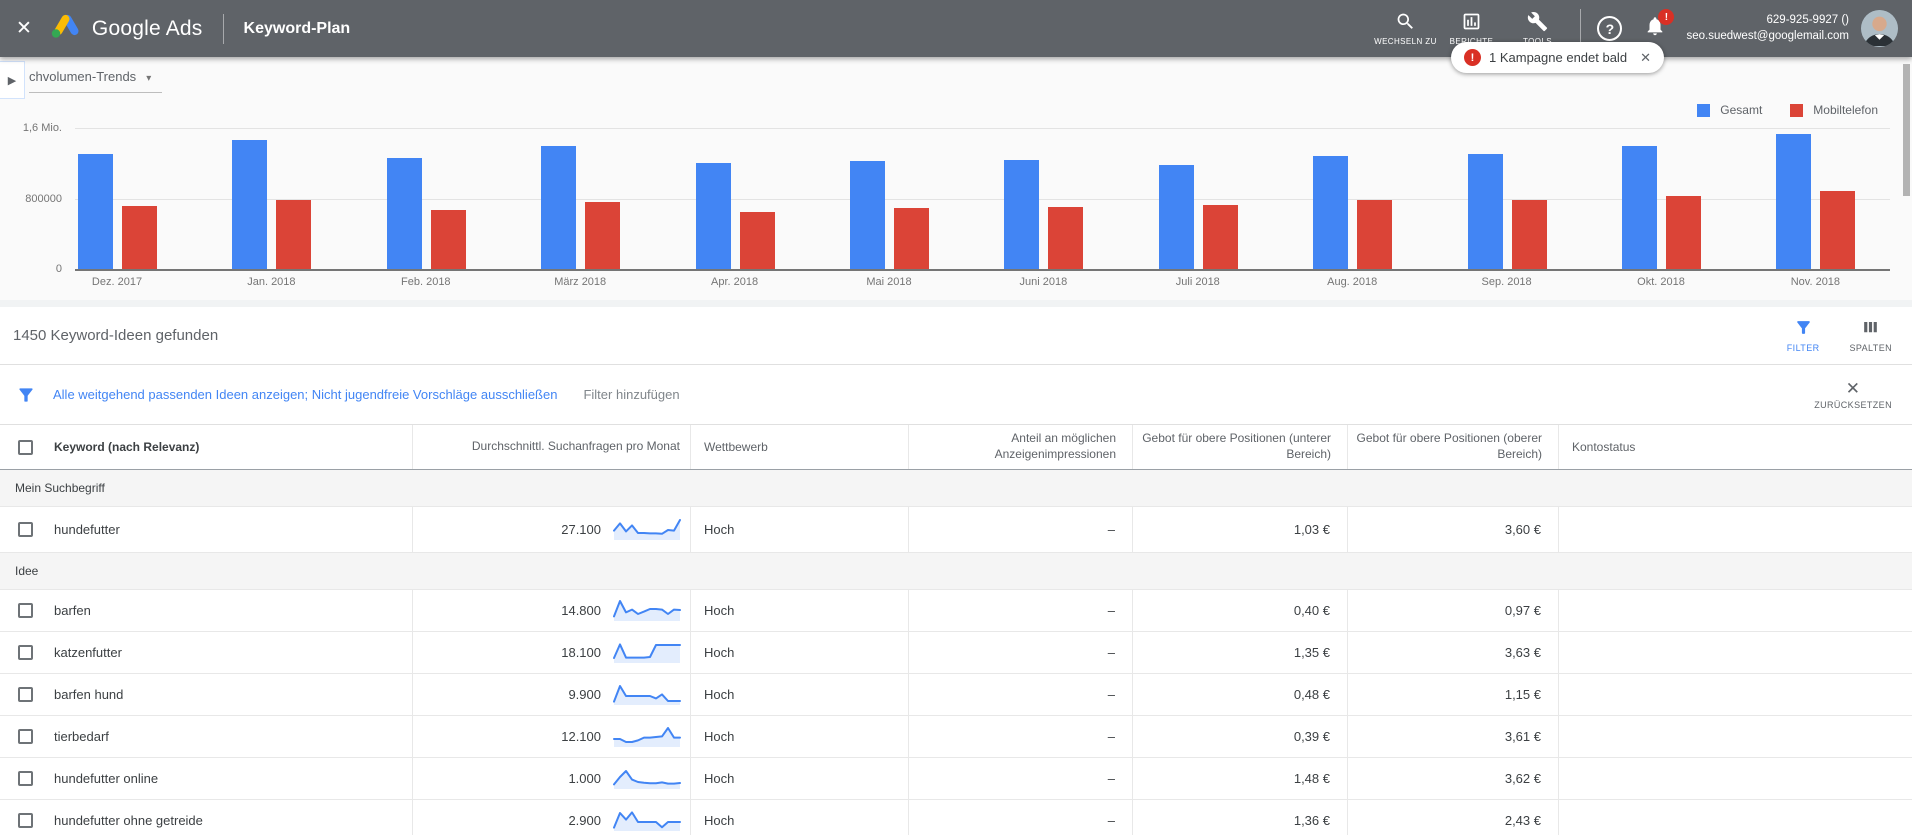 Image resolution: width=1912 pixels, height=835 pixels. What do you see at coordinates (581, 610) in the screenshot?
I see `avg-searches-value: 14.800` at bounding box center [581, 610].